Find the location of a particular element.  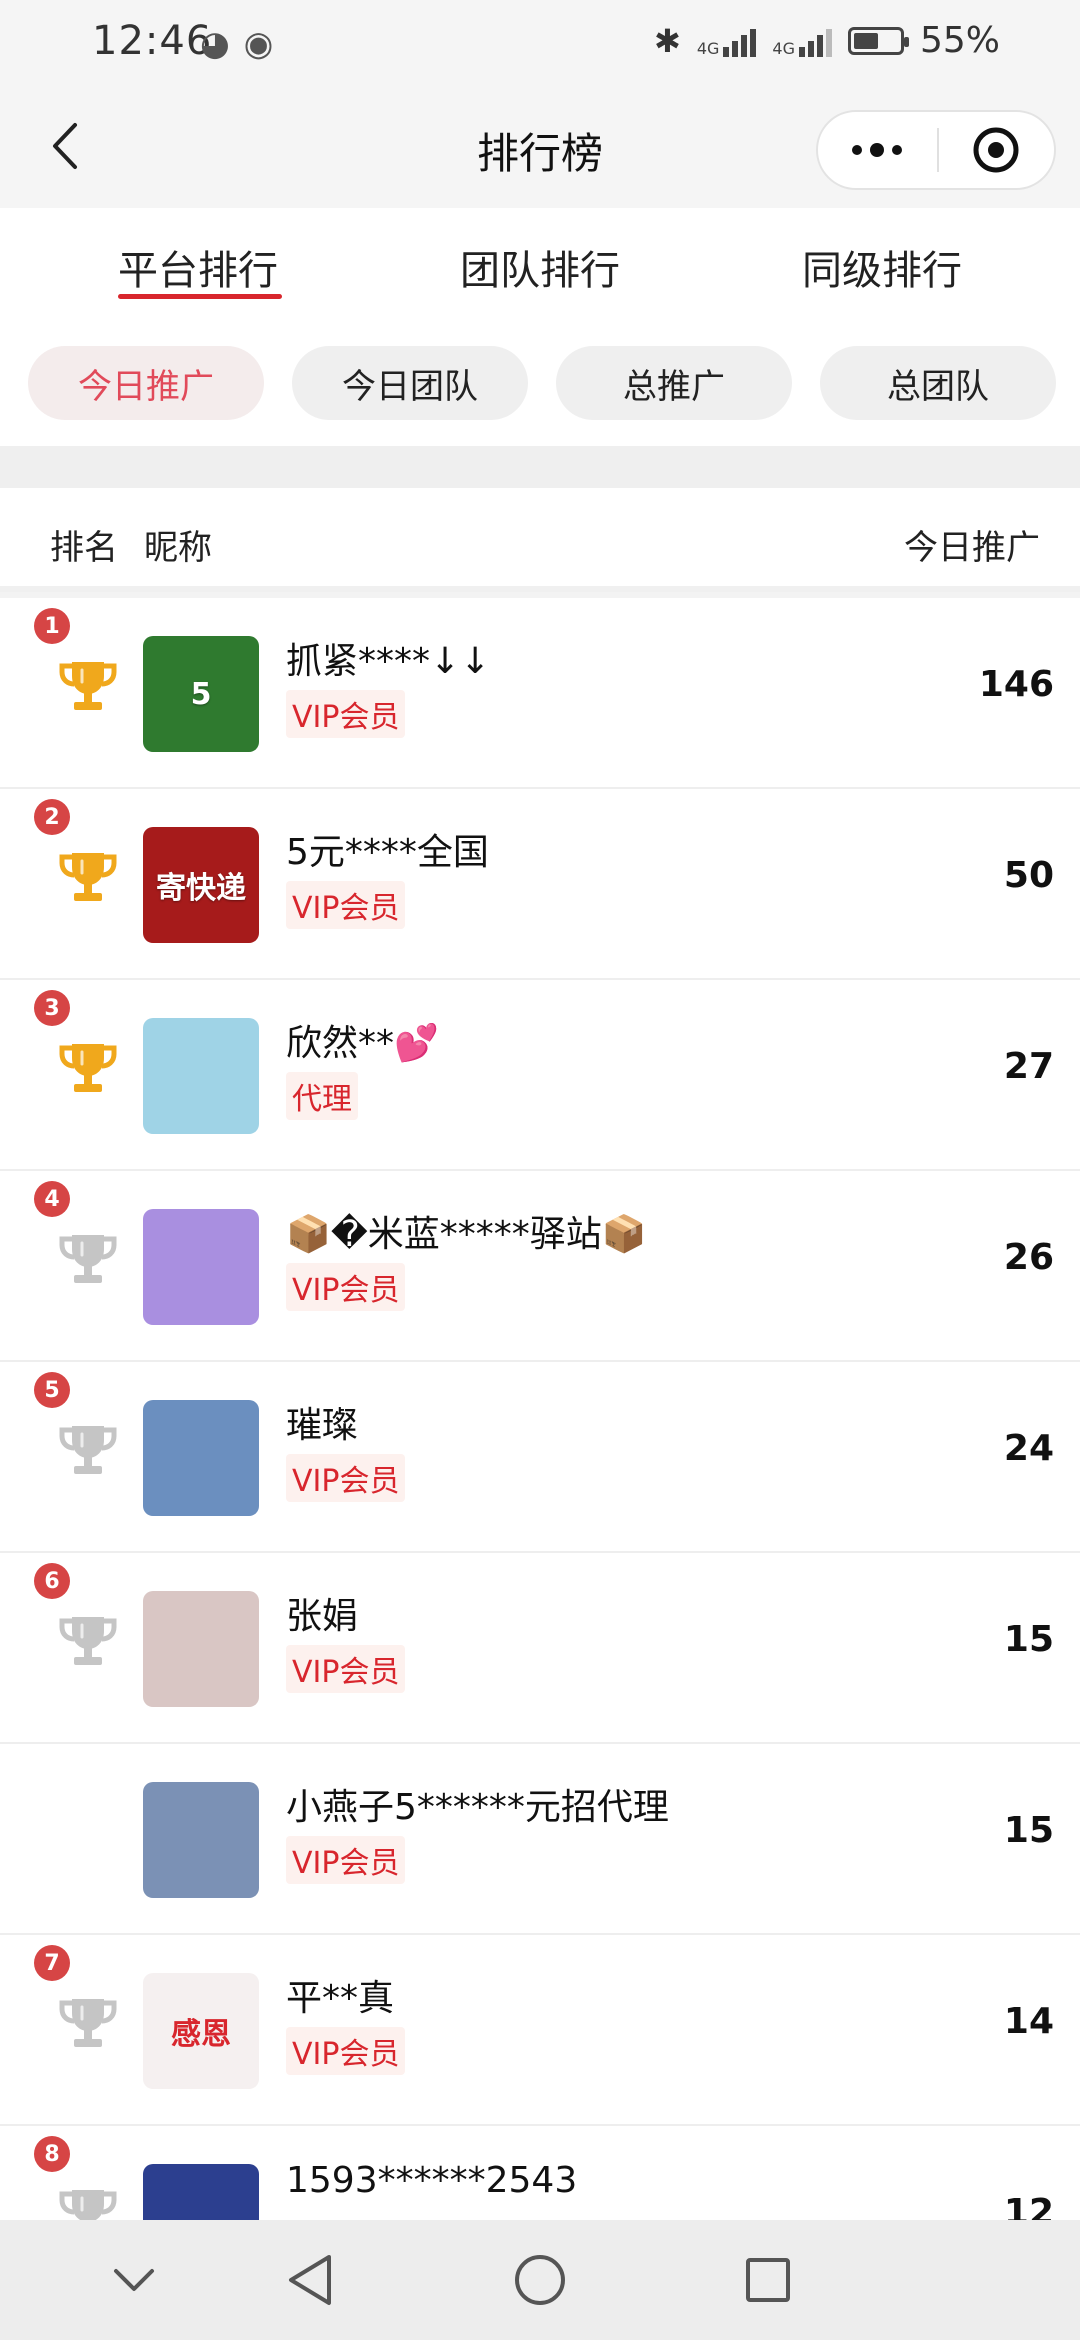

square-recent-icon is located at coordinates (768, 2280).